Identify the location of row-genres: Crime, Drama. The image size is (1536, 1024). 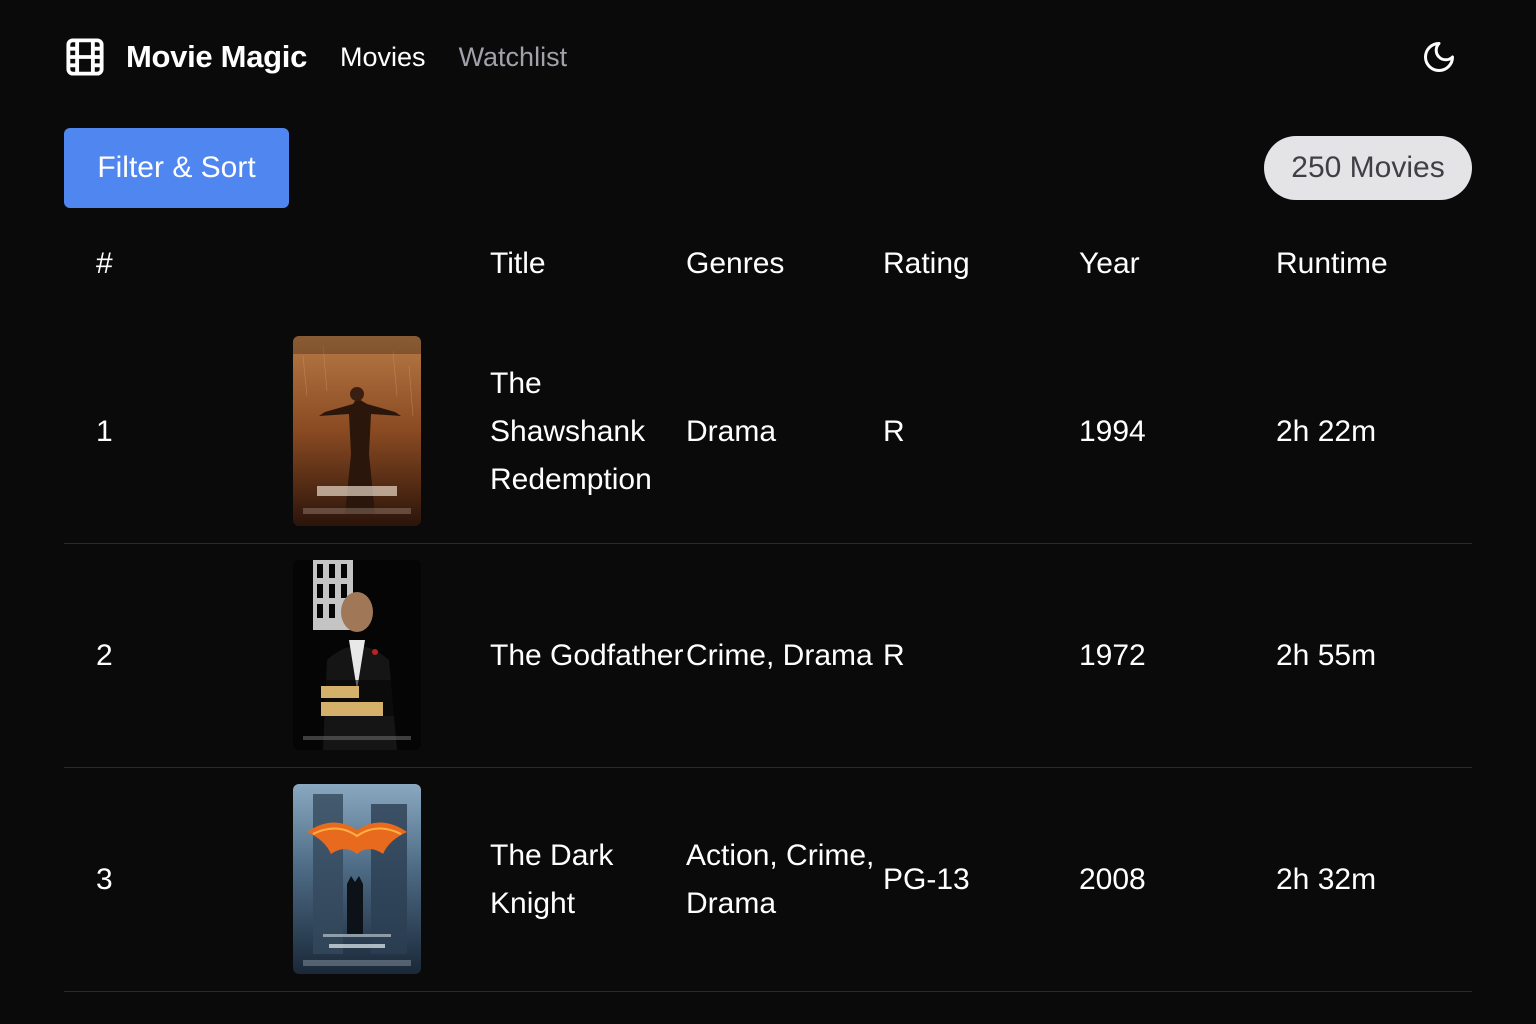
(779, 655).